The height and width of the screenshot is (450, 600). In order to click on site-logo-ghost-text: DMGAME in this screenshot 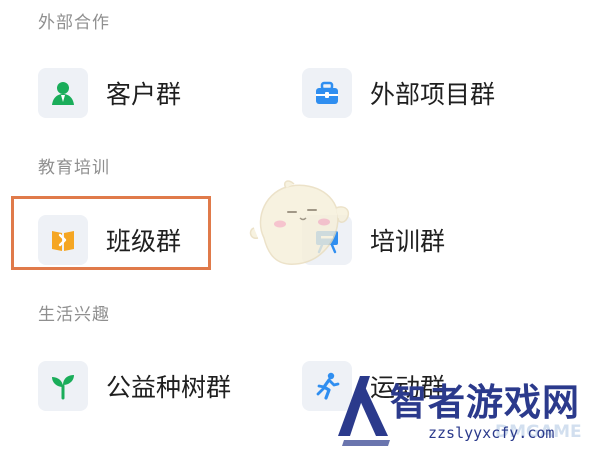, I will do `click(538, 432)`.